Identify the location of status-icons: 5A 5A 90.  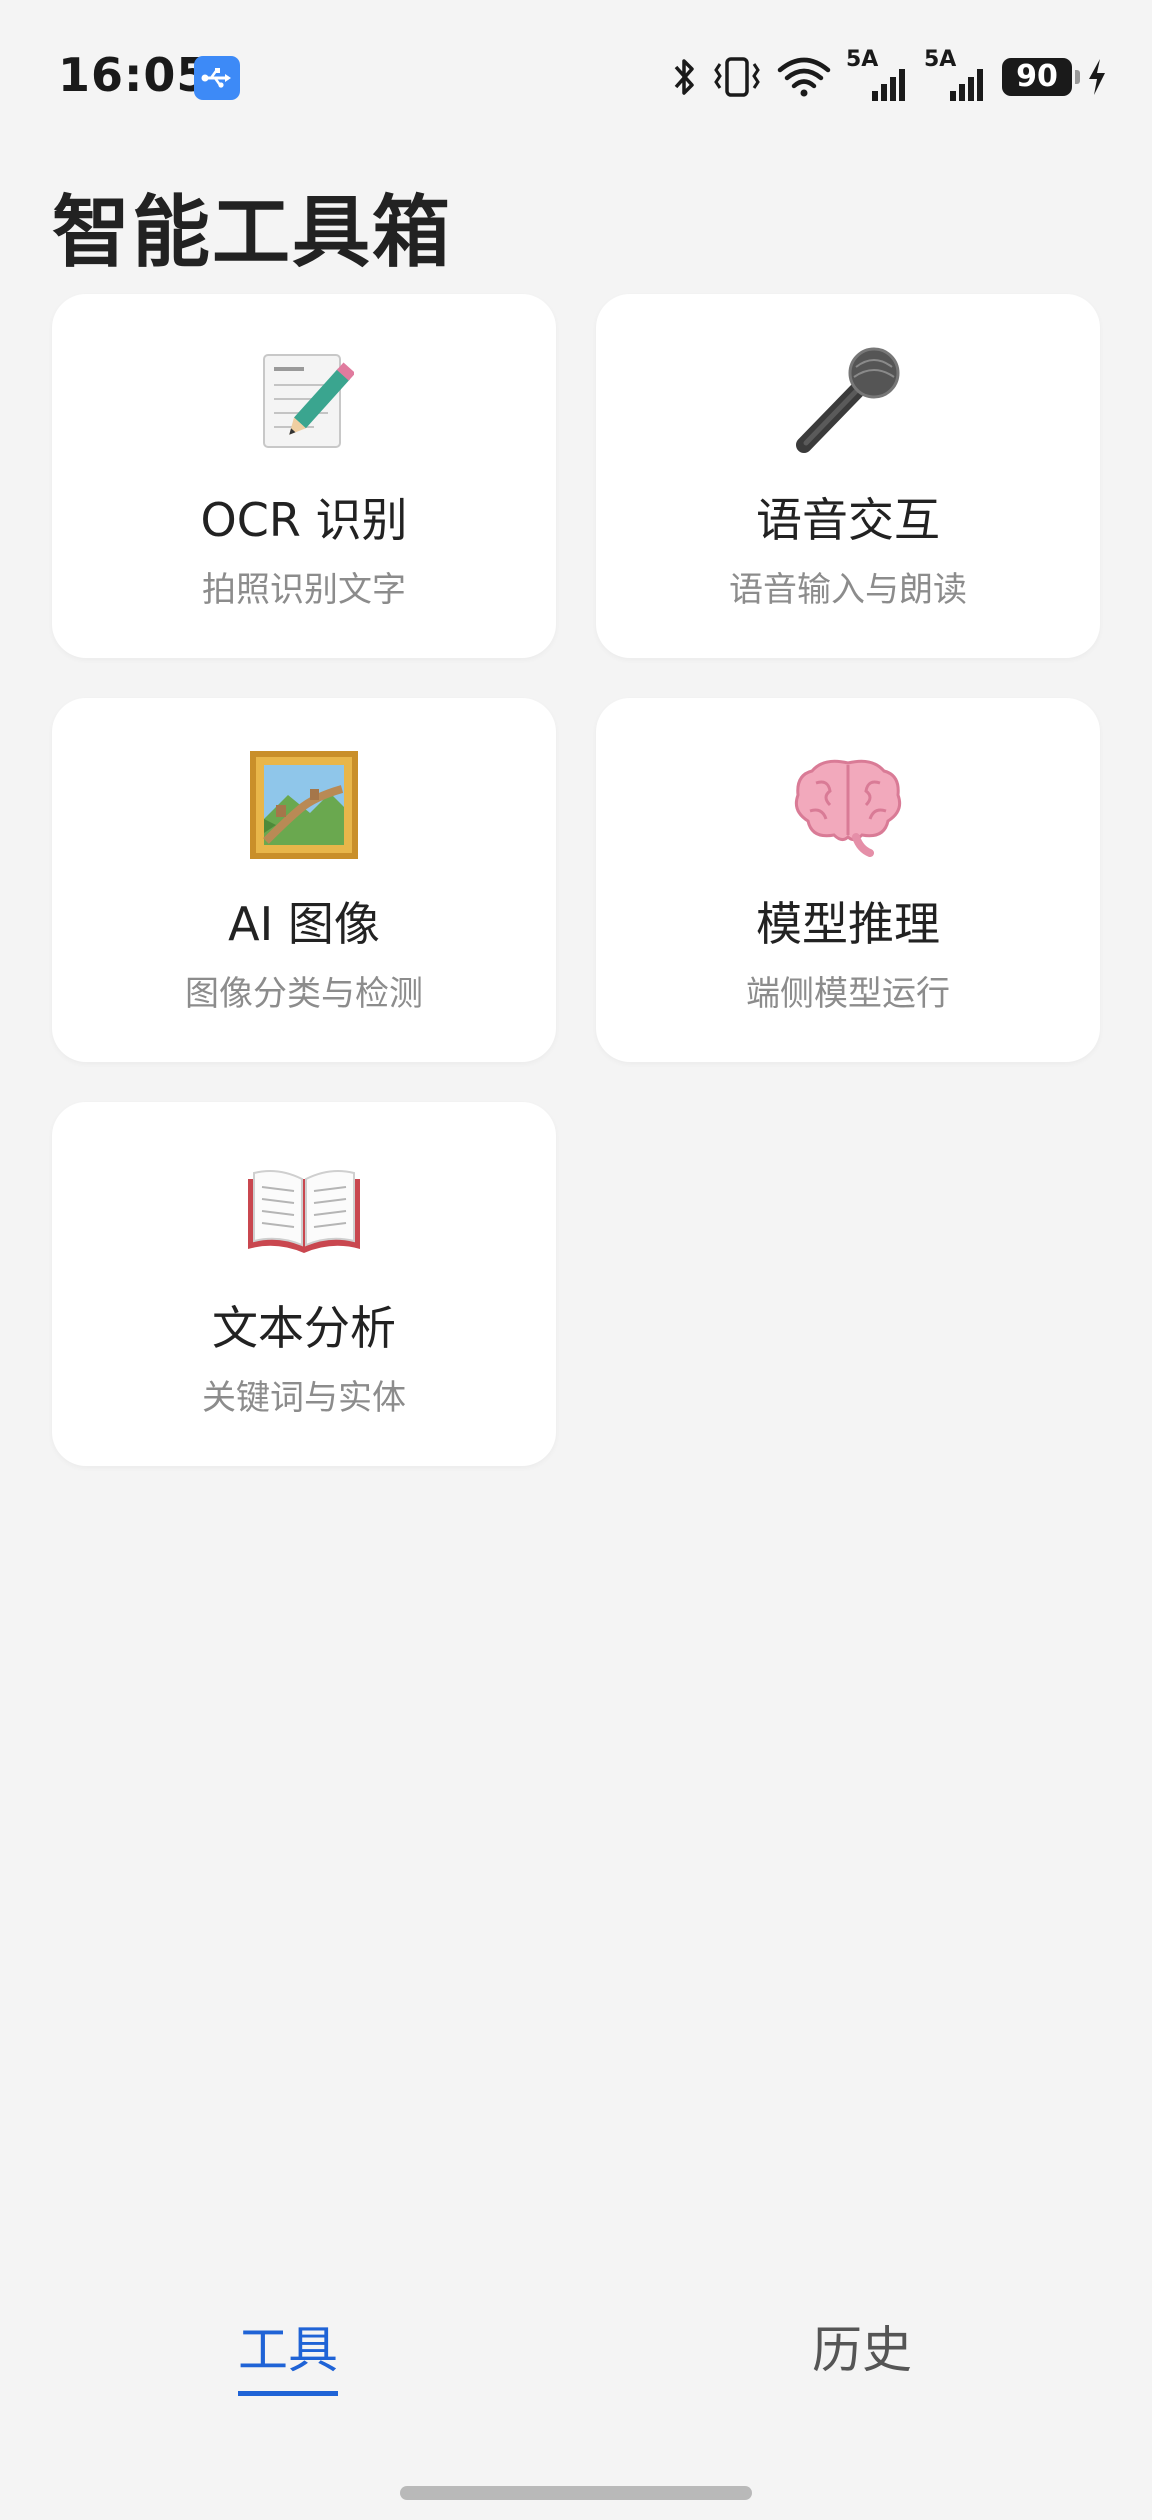
(890, 74).